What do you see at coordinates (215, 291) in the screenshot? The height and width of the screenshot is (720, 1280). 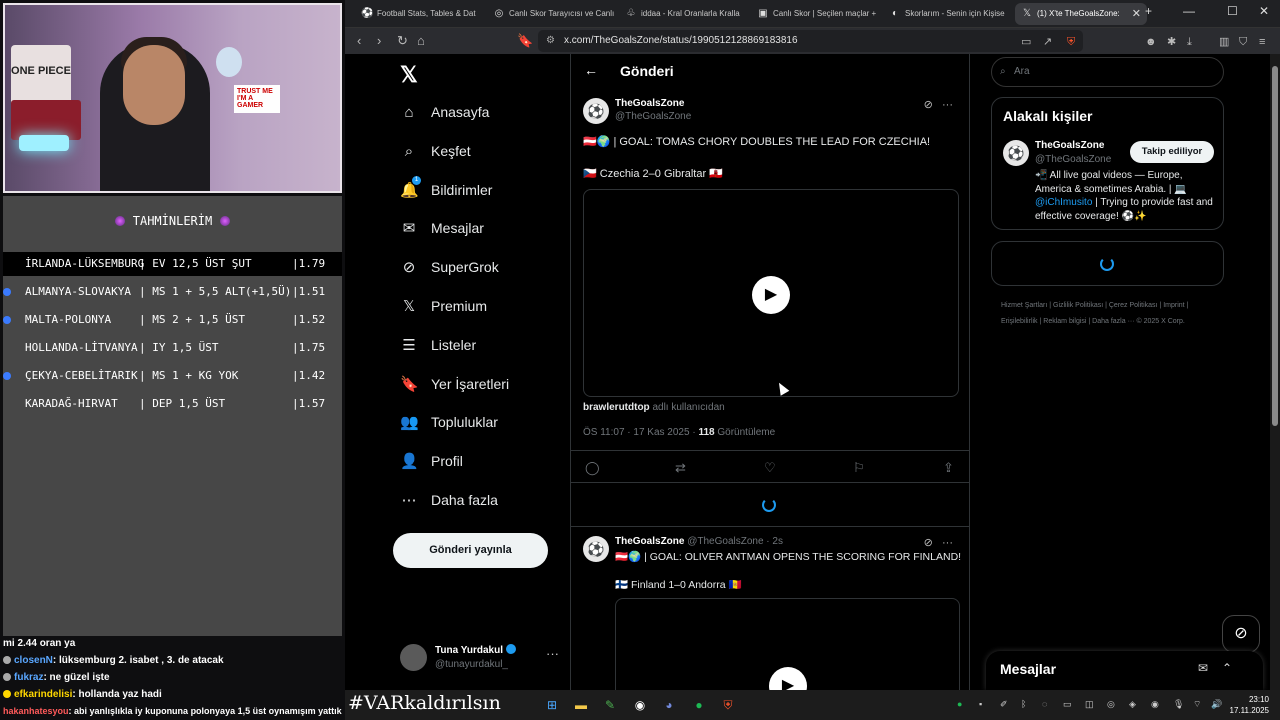 I see `prediction-bet: | MS 1 + 5,5 ALT(+1,5Ü)` at bounding box center [215, 291].